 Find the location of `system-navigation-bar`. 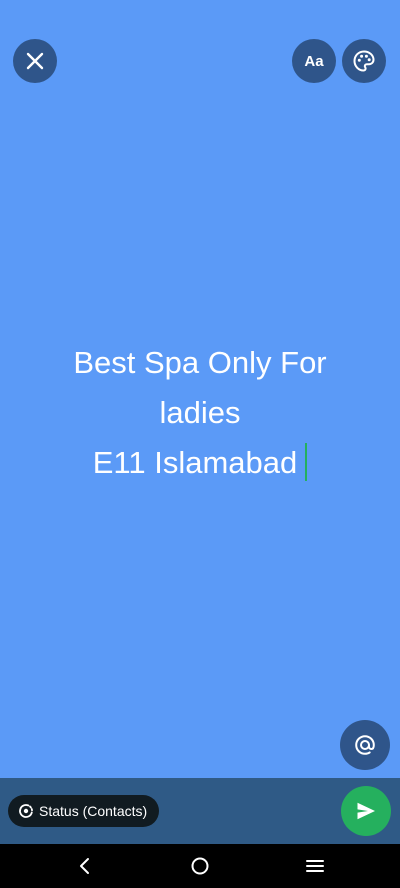

system-navigation-bar is located at coordinates (200, 866).